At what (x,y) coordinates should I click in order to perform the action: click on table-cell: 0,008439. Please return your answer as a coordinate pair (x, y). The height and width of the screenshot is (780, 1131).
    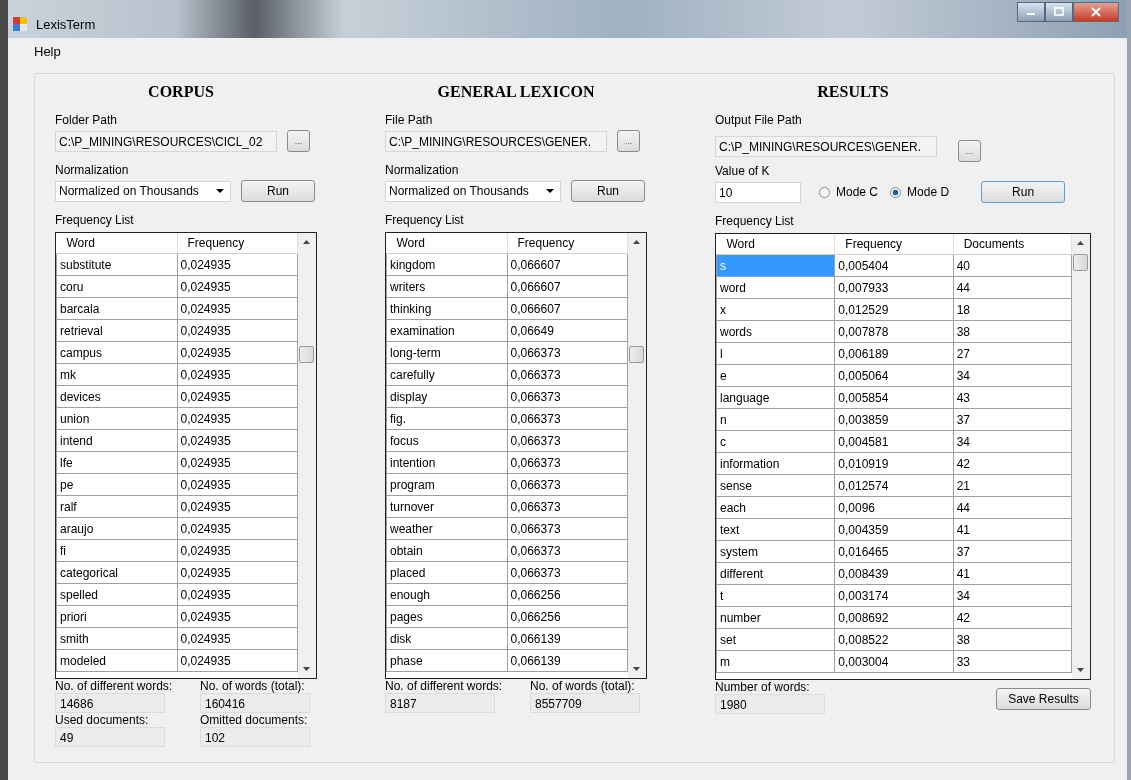
    Looking at the image, I should click on (894, 573).